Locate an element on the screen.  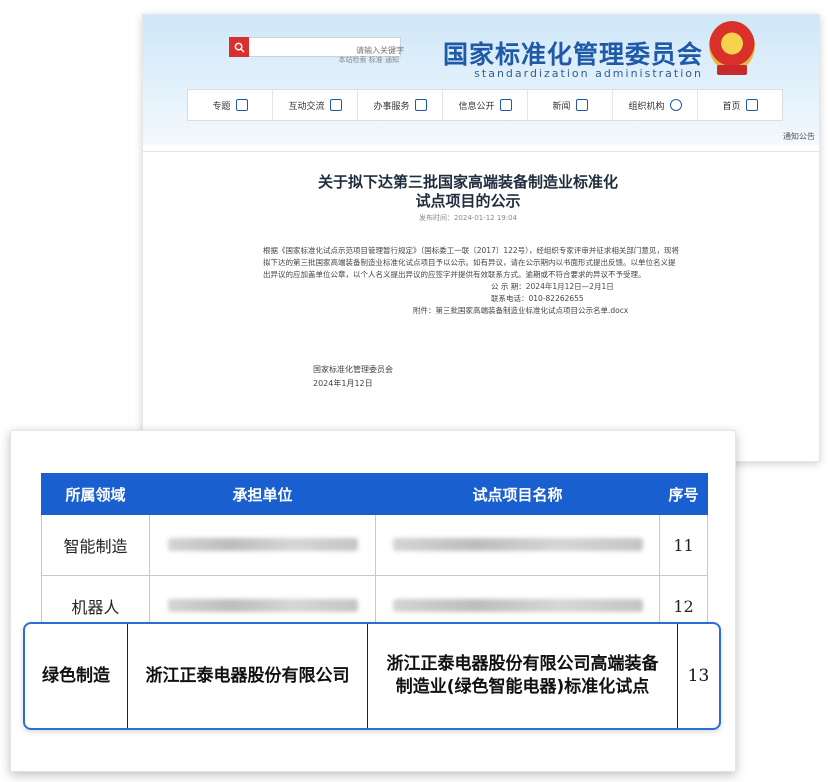
site-org-name: 国家标准化管理委员会 is located at coordinates (573, 54).